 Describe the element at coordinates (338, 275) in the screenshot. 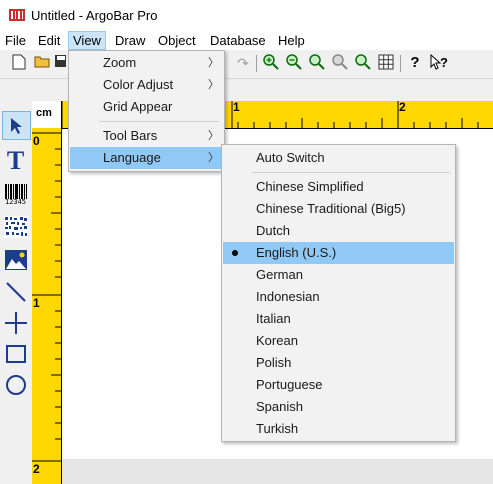

I see `language-item-german: German` at that location.